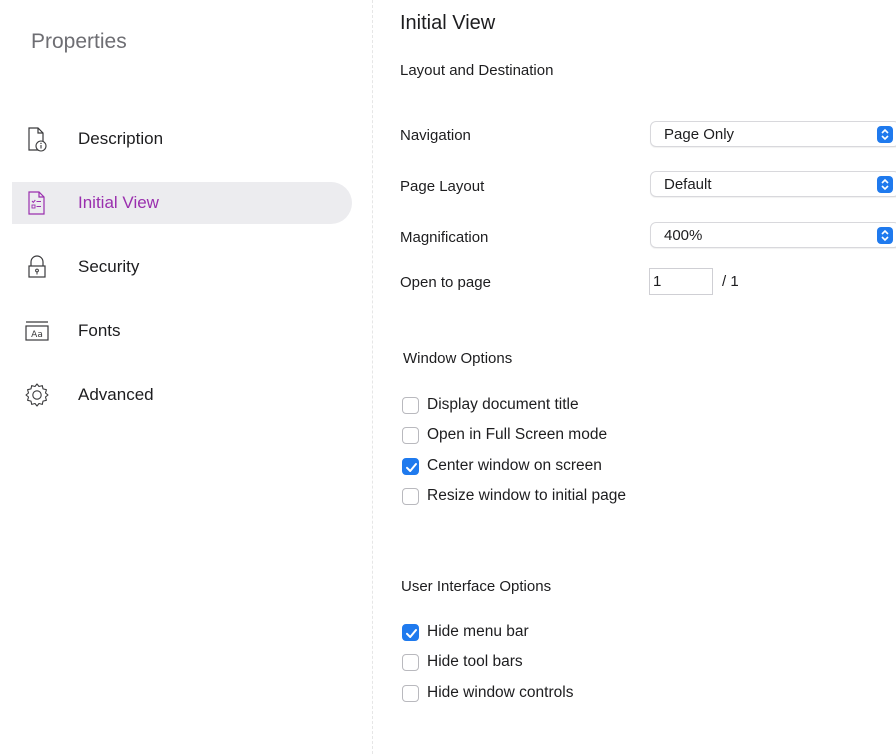 This screenshot has height=754, width=896. I want to click on select-value: Default, so click(688, 184).